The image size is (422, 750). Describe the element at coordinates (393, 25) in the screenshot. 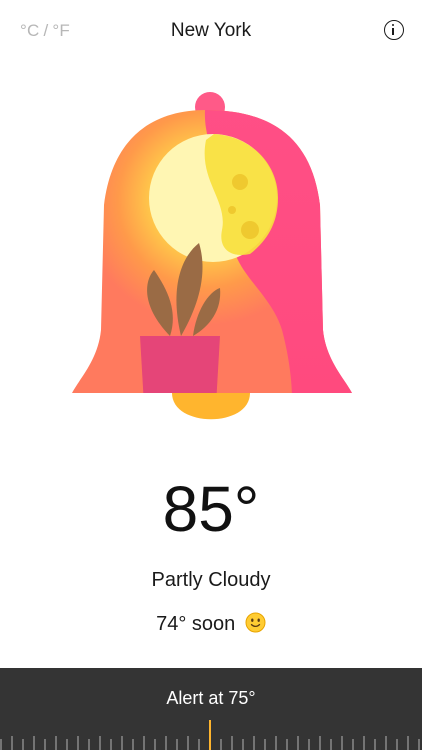

I see `info-icon-dot` at that location.